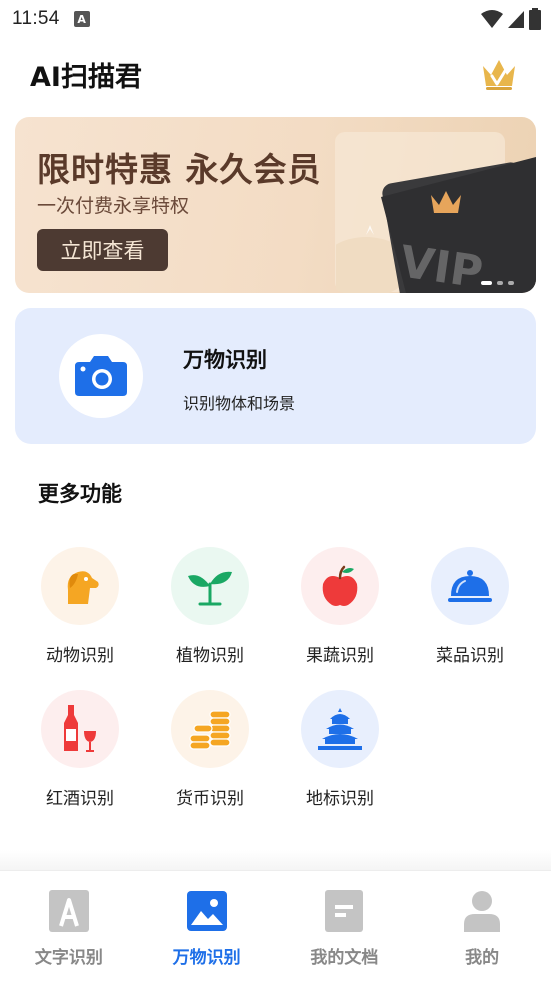  I want to click on wine-icon, so click(80, 728).